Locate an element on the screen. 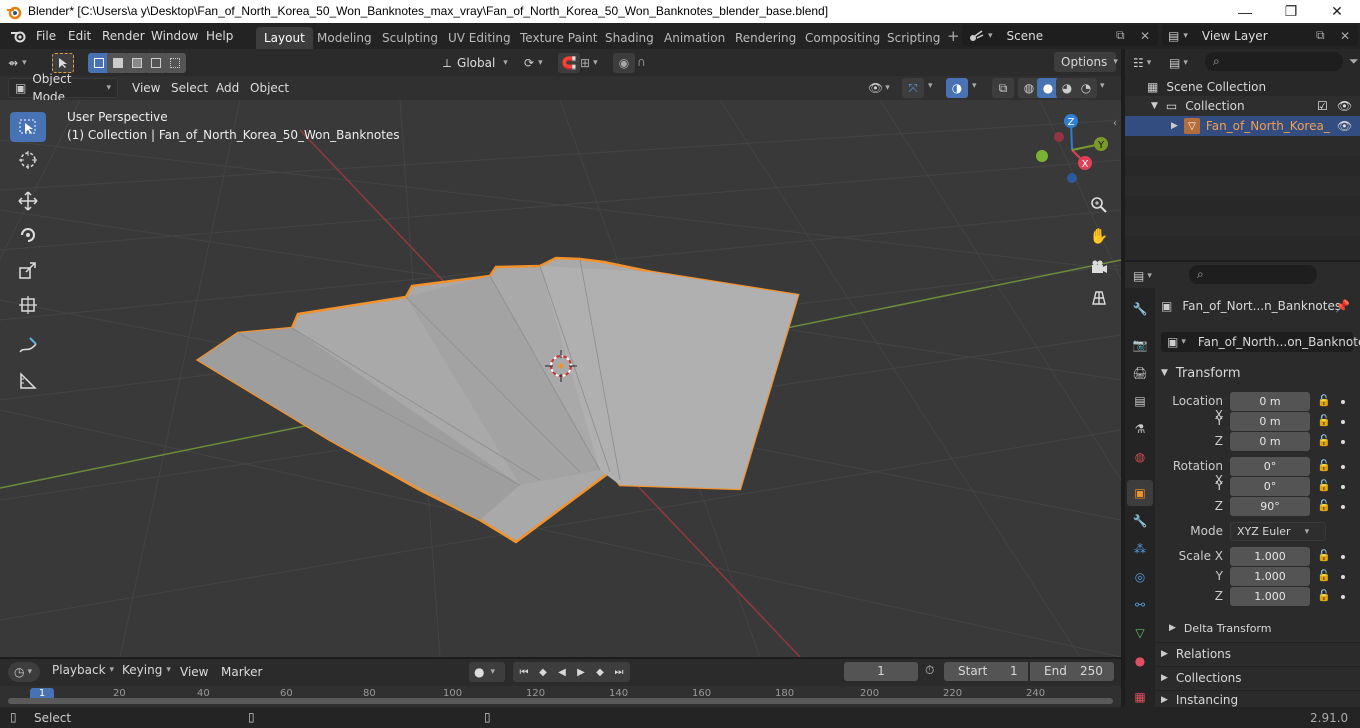 Image resolution: width=1360 pixels, height=728 pixels. maximize-button: ❐ is located at coordinates (1291, 11).